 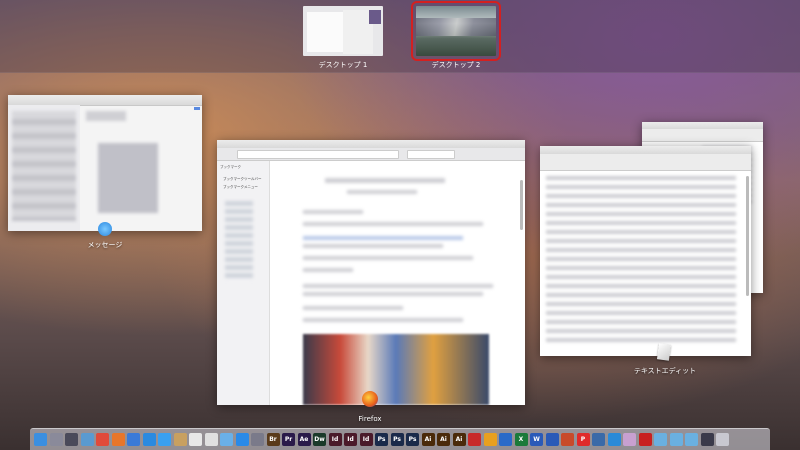 What do you see at coordinates (257, 439) in the screenshot?
I see `settings-icon` at bounding box center [257, 439].